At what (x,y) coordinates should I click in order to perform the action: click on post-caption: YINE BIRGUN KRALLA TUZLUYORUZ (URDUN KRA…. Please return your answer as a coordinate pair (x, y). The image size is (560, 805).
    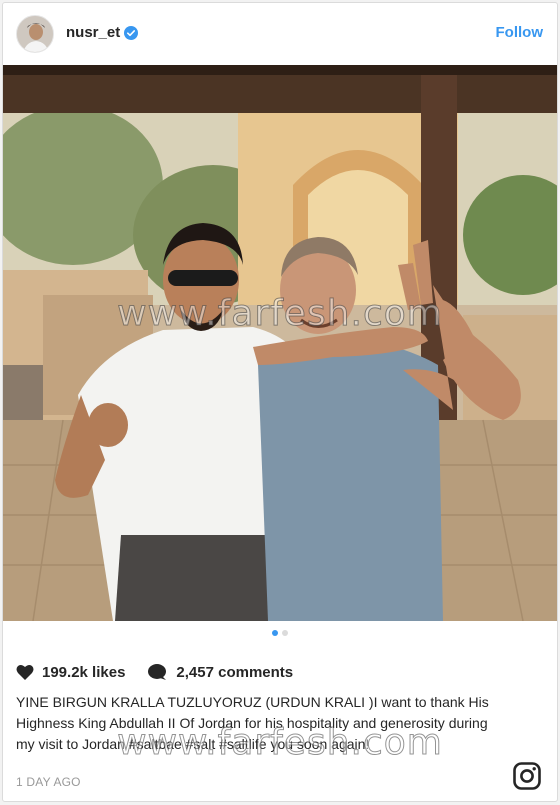
    Looking at the image, I should click on (252, 723).